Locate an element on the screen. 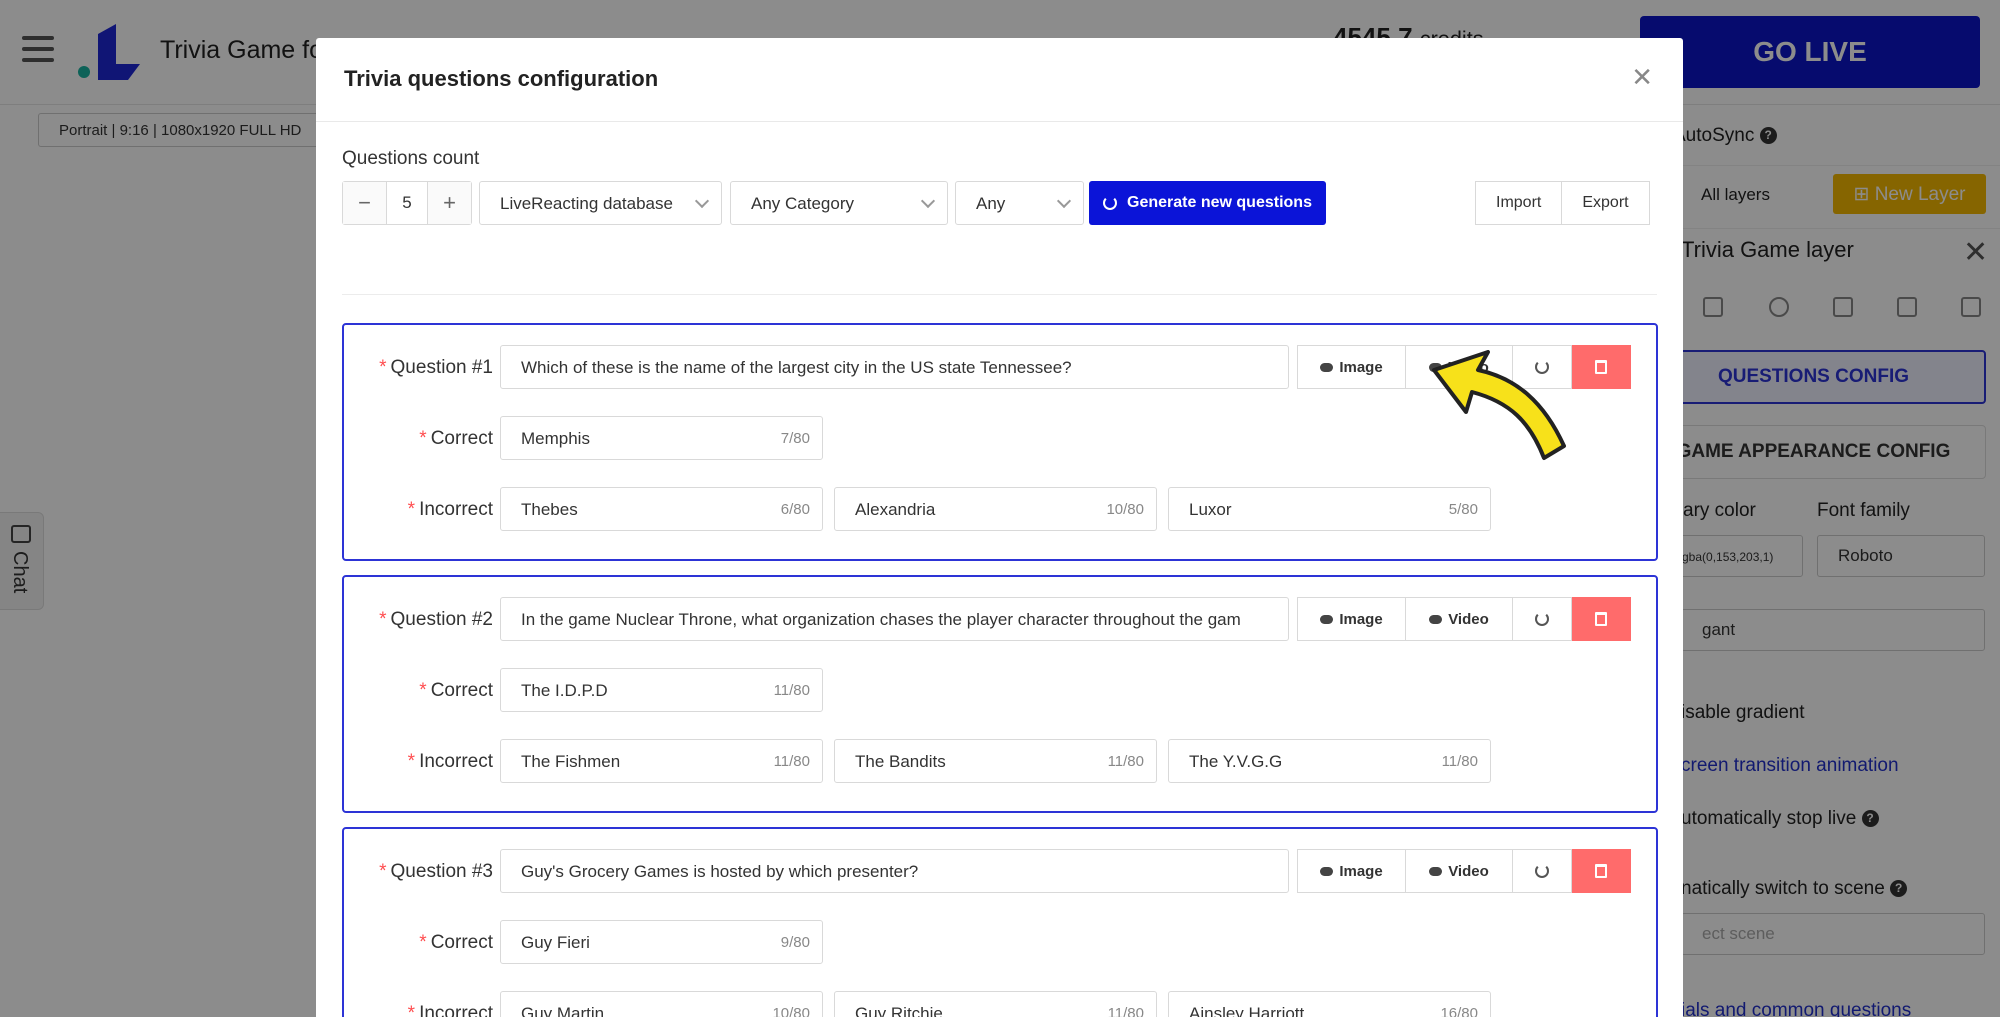 The width and height of the screenshot is (2000, 1017). image-label: Image is located at coordinates (1361, 619).